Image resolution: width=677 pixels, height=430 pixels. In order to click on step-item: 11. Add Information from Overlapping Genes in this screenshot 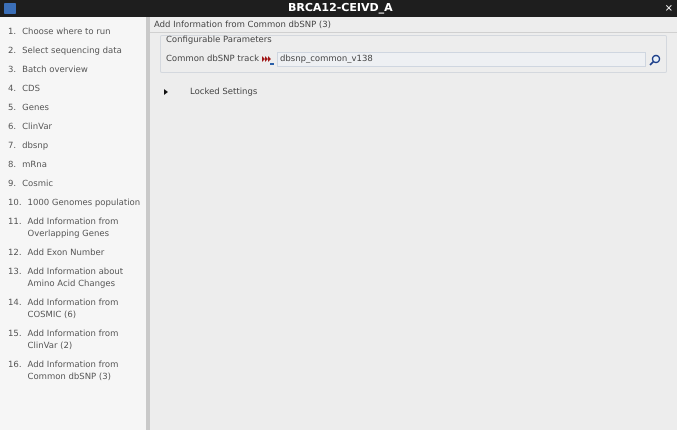, I will do `click(73, 228)`.